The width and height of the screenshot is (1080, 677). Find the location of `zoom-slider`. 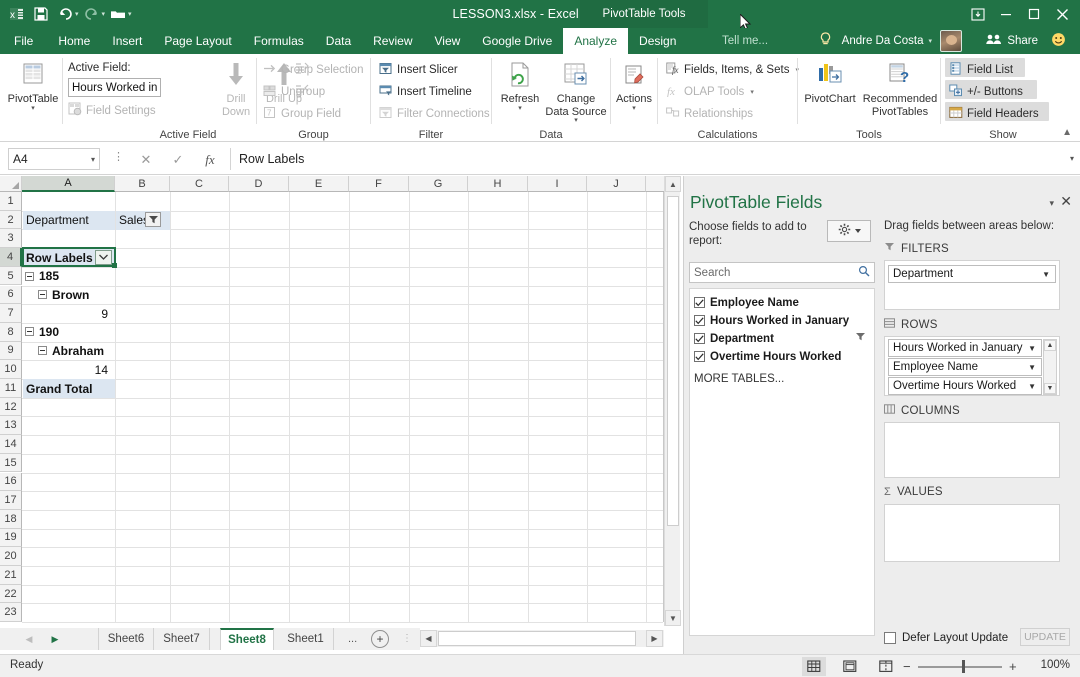

zoom-slider is located at coordinates (960, 667).